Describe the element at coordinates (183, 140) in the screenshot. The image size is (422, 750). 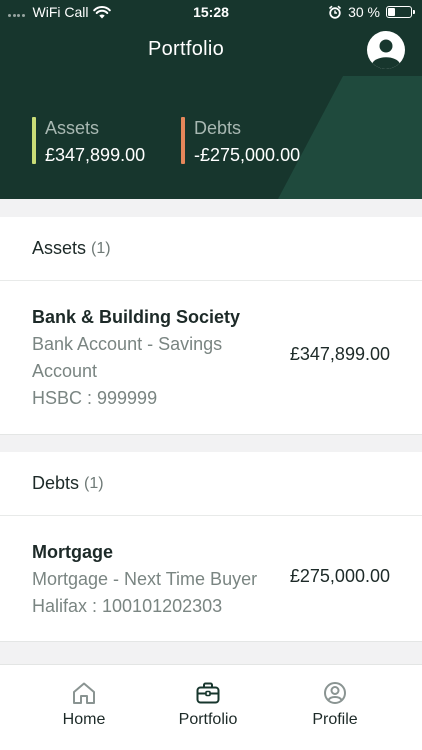
I see `debts-accent-bar` at that location.